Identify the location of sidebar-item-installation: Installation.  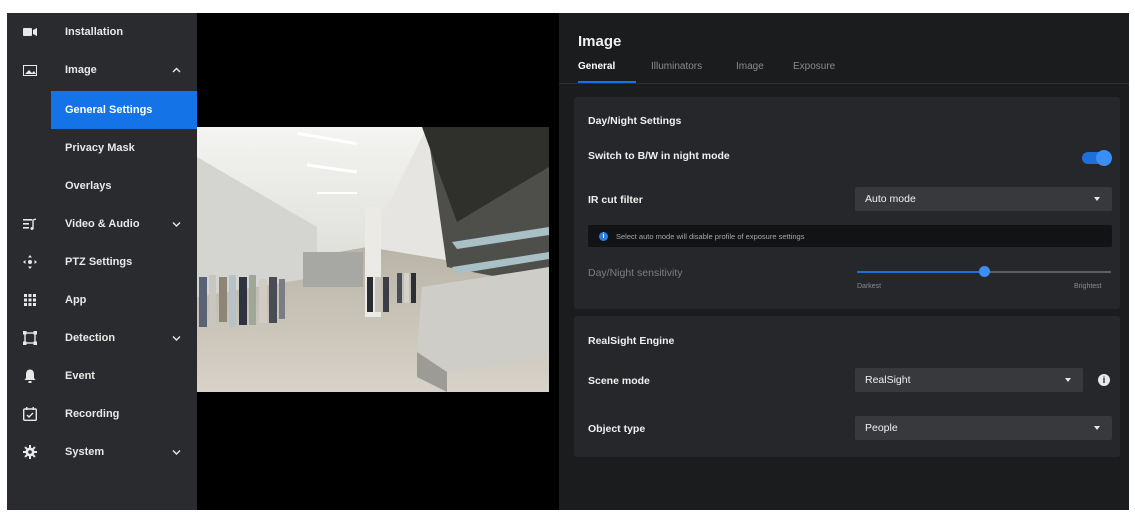
(102, 32).